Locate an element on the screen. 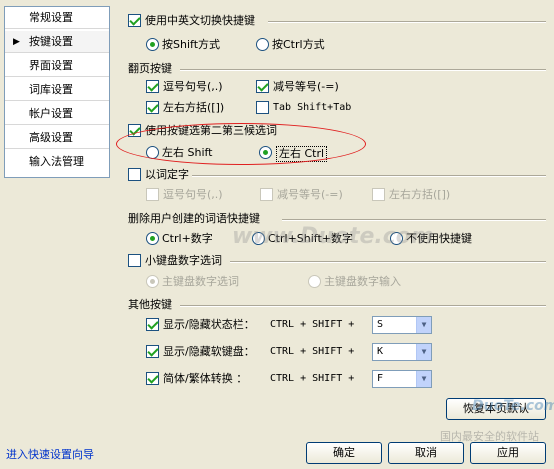 This screenshot has height=469, width=554. quick-setup-wizard-link: 进入快速设置向导 is located at coordinates (50, 454).